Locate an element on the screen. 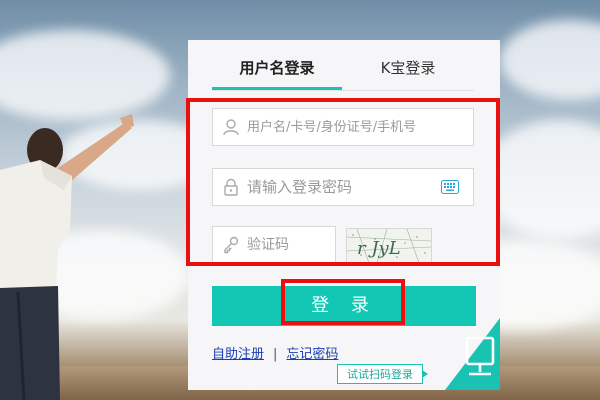 The width and height of the screenshot is (600, 400). keyboard-icon is located at coordinates (450, 187).